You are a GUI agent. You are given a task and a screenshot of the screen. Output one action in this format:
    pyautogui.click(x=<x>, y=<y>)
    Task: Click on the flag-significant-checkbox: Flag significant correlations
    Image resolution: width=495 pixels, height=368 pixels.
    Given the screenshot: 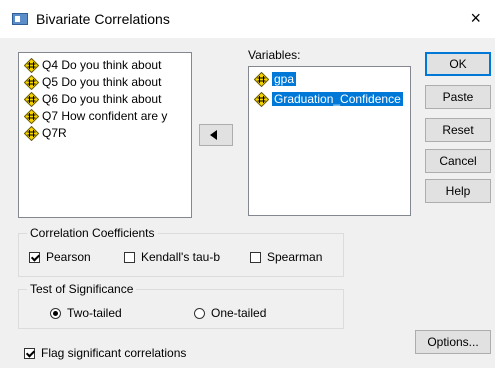 What is the action you would take?
    pyautogui.click(x=105, y=353)
    